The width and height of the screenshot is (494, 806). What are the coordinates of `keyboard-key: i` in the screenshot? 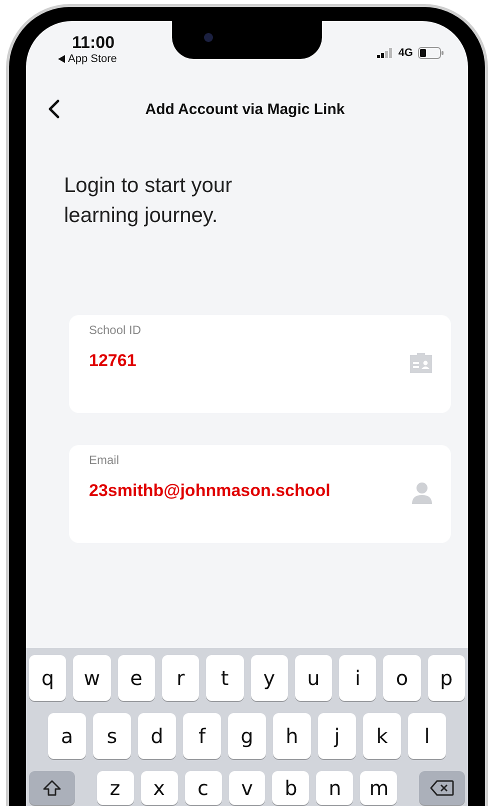 It's located at (357, 678).